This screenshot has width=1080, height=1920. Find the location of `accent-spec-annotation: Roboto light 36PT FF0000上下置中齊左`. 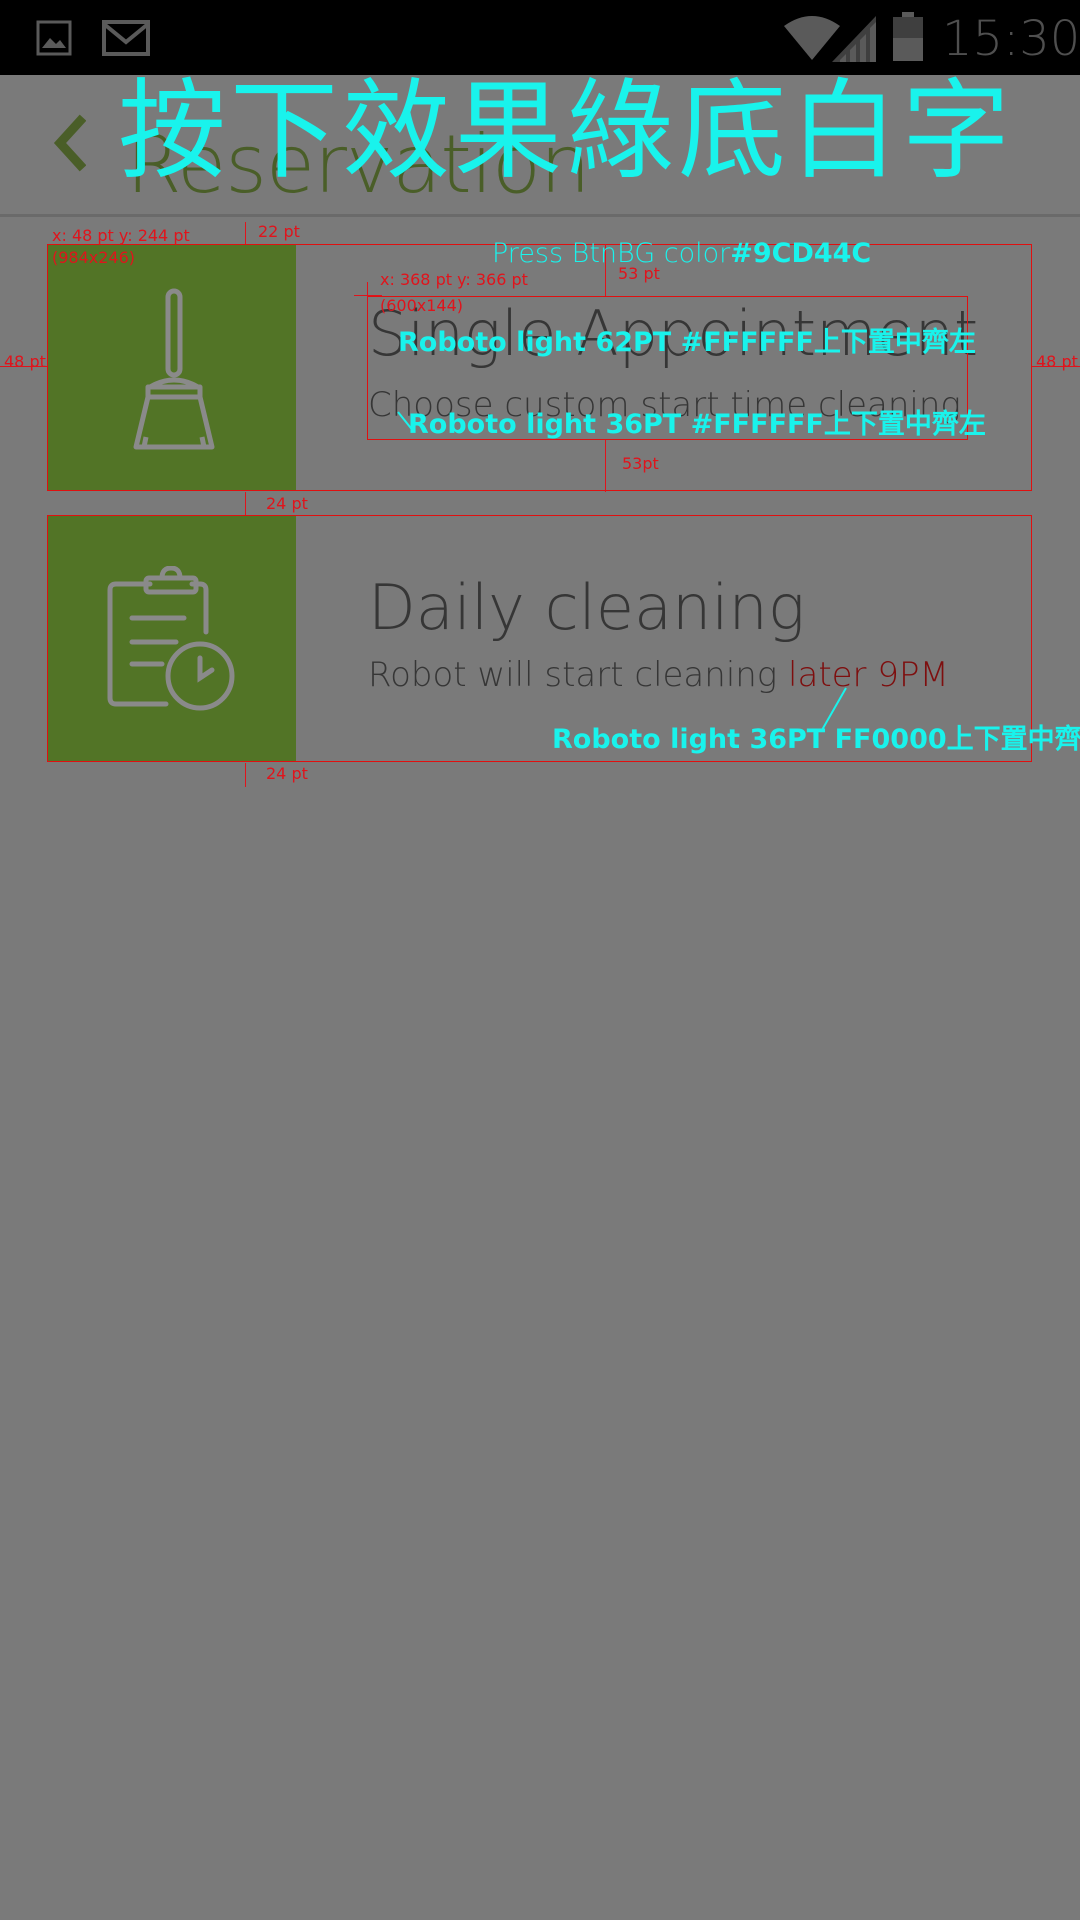

accent-spec-annotation: Roboto light 36PT FF0000上下置中齊左 is located at coordinates (816, 739).